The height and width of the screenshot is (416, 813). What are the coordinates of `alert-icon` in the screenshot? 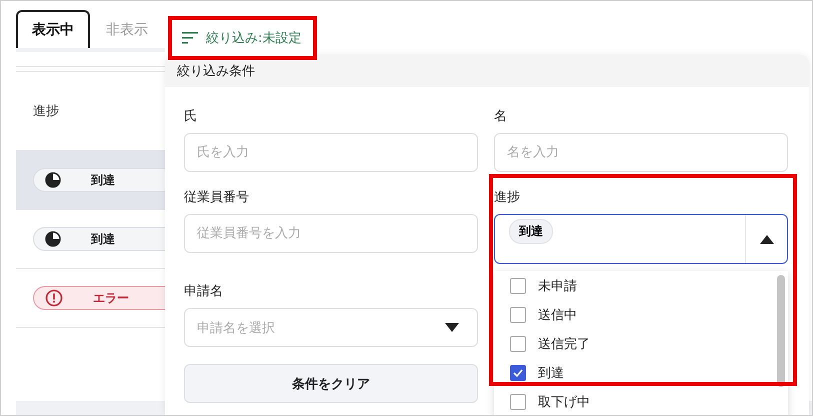 It's located at (54, 298).